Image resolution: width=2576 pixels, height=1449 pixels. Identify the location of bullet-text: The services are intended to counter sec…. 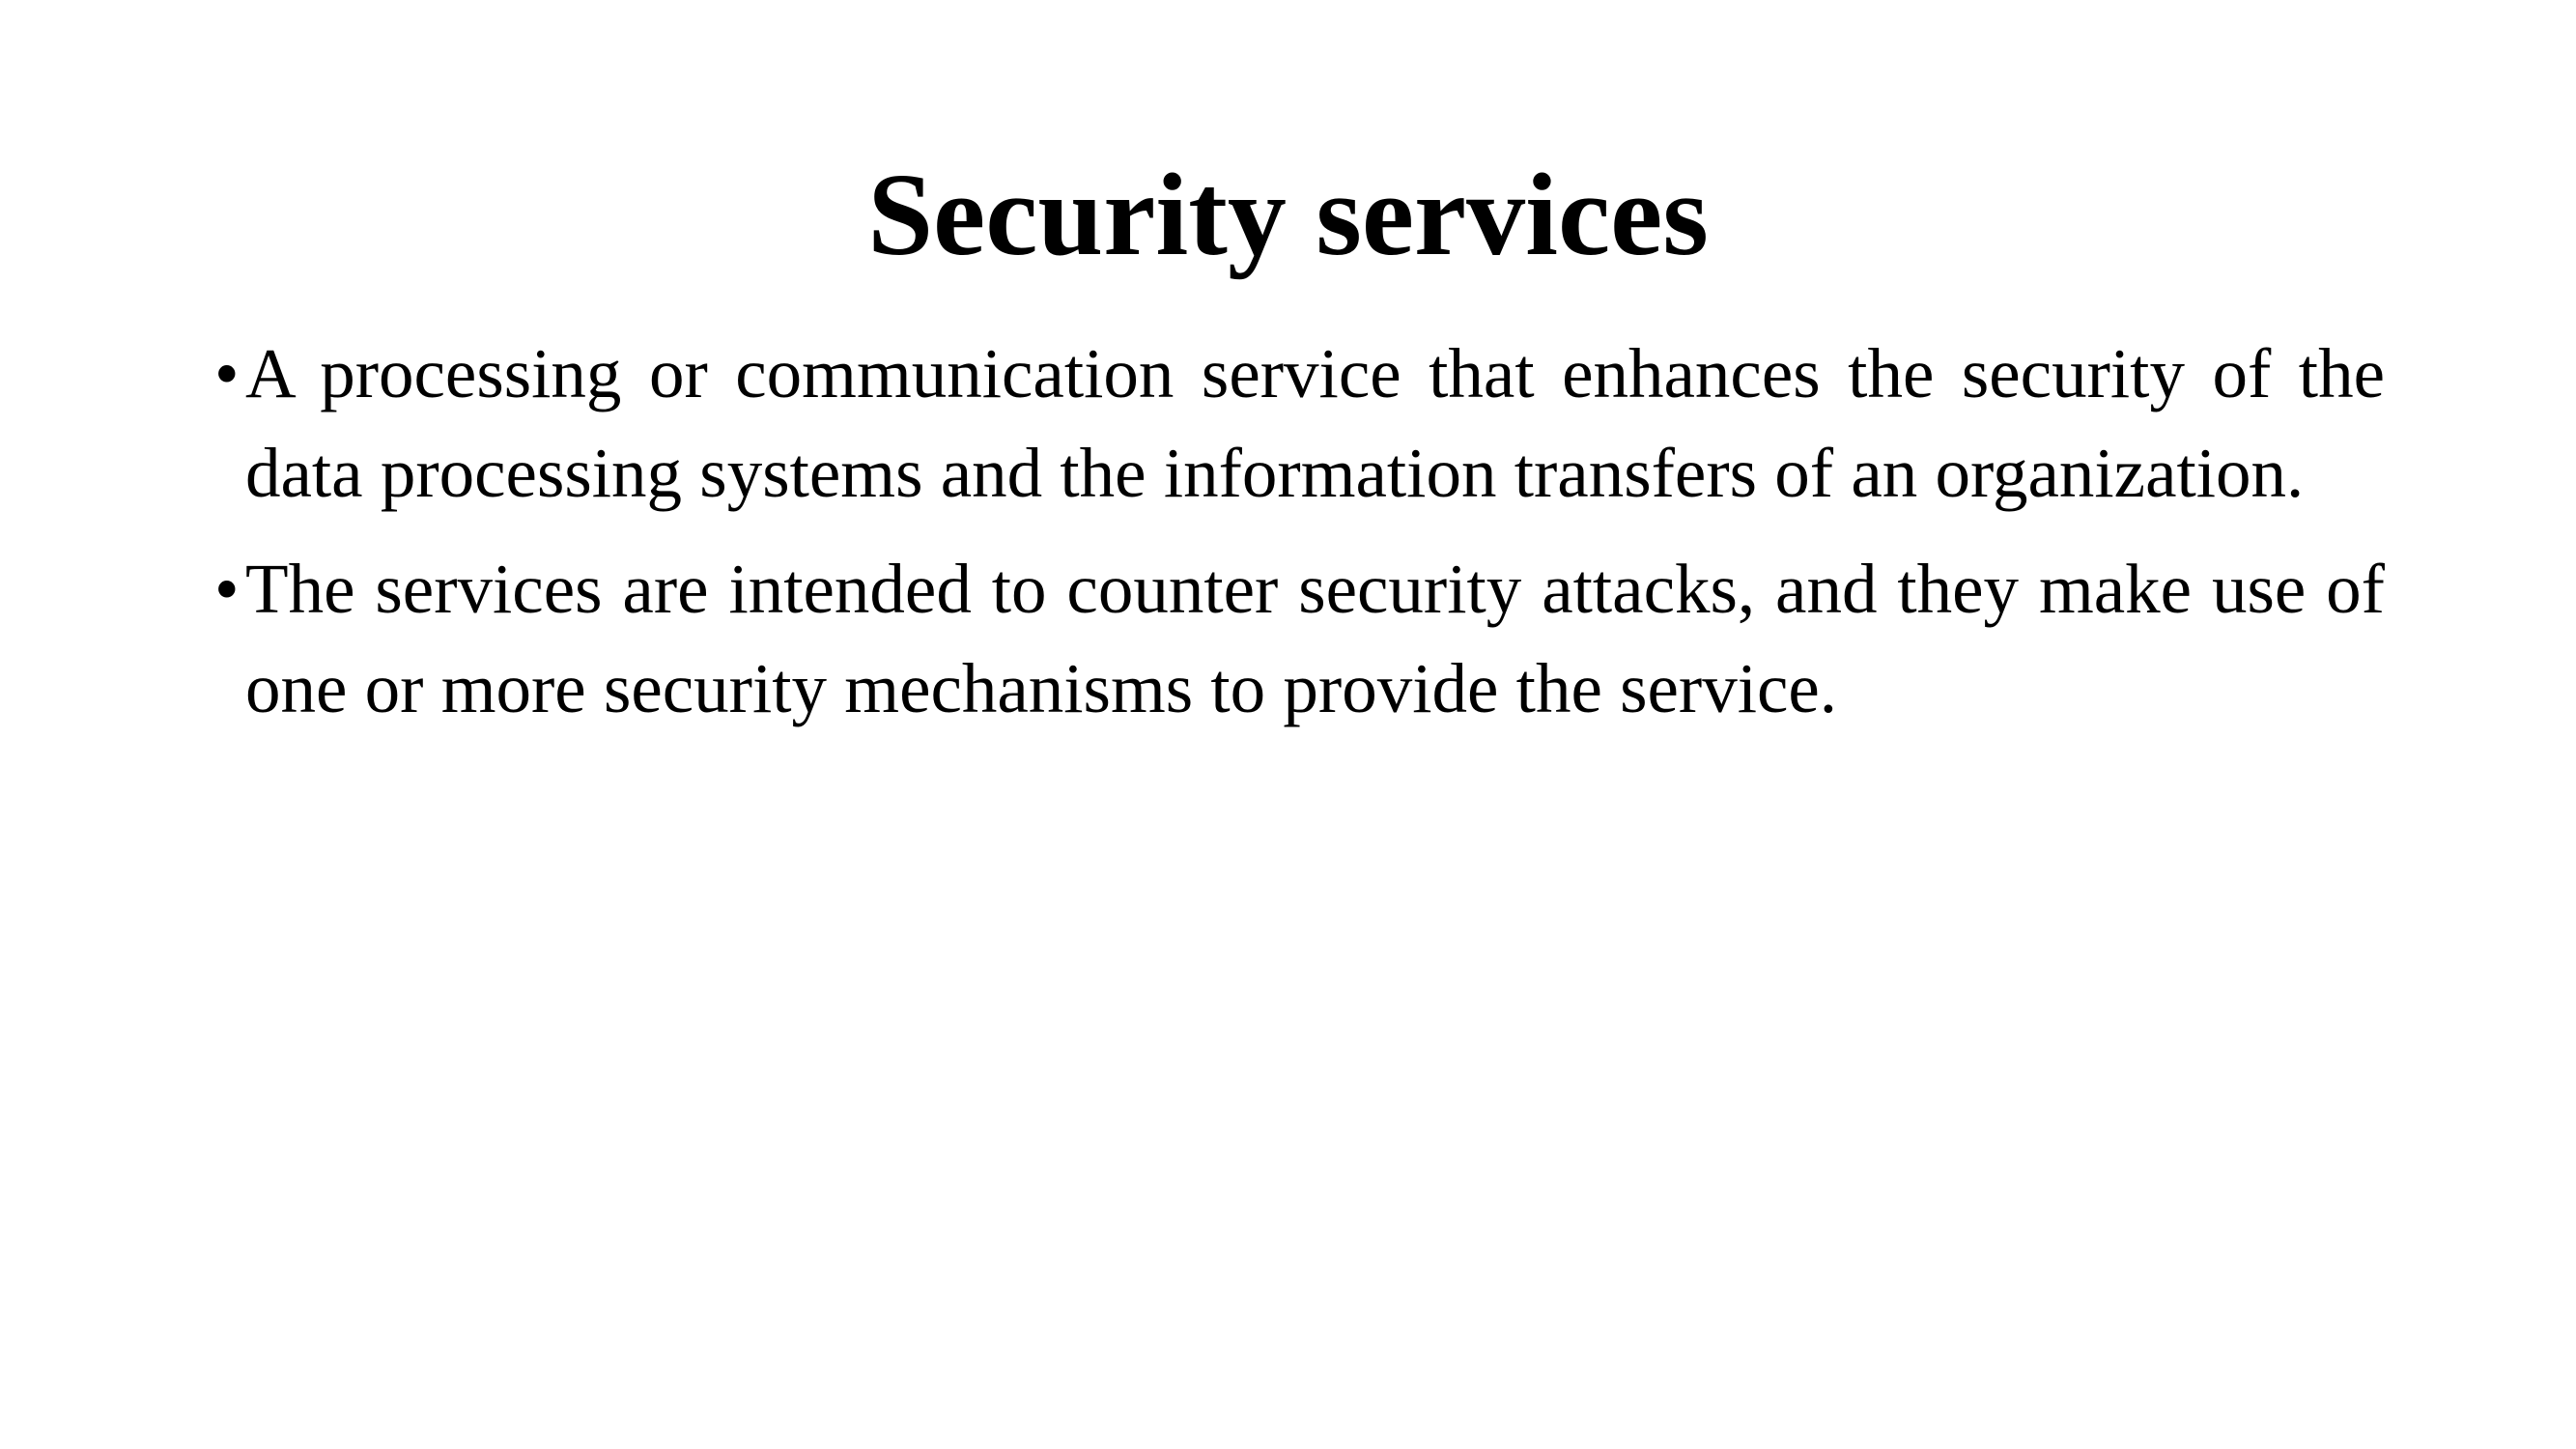
(1315, 638).